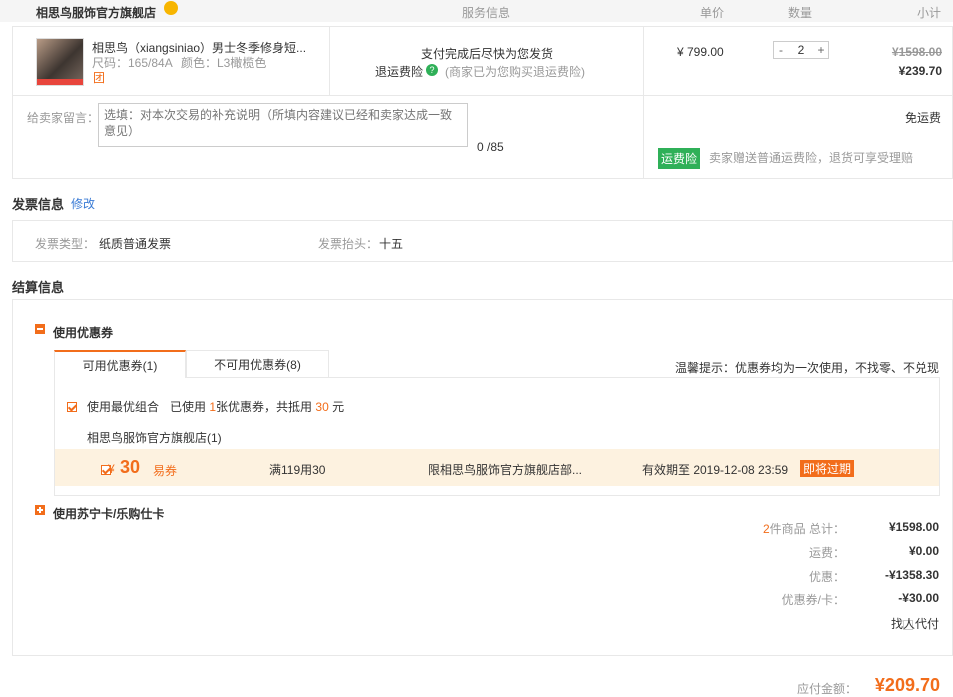 This screenshot has height=697, width=953. I want to click on message-char-count: 0 /85, so click(490, 147).